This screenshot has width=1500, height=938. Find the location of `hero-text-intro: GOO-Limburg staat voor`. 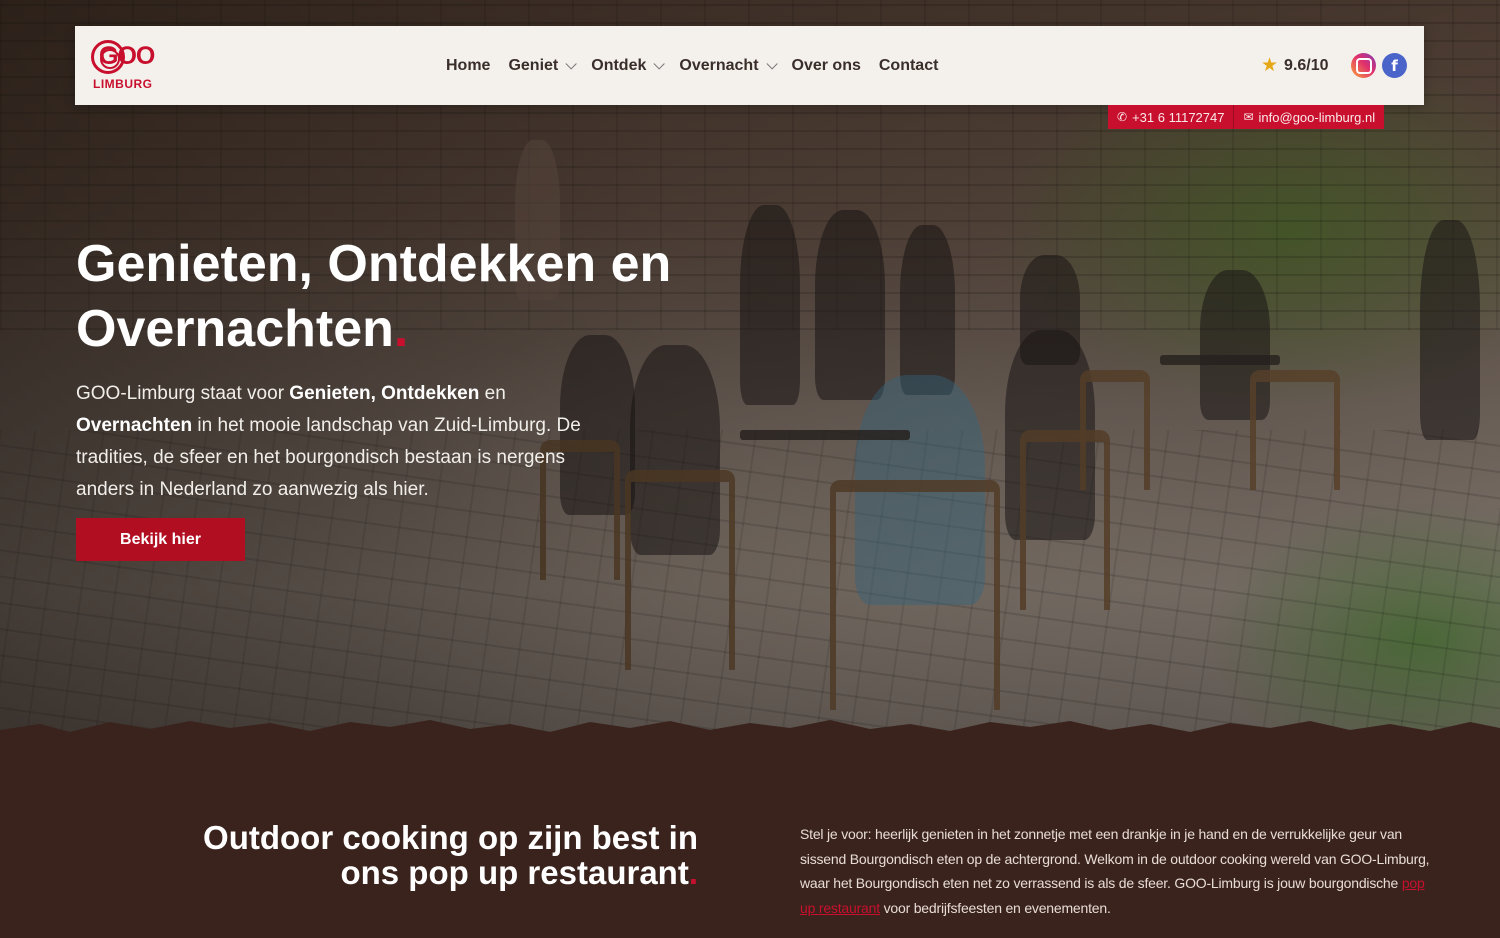

hero-text-intro: GOO-Limburg staat voor is located at coordinates (183, 393).